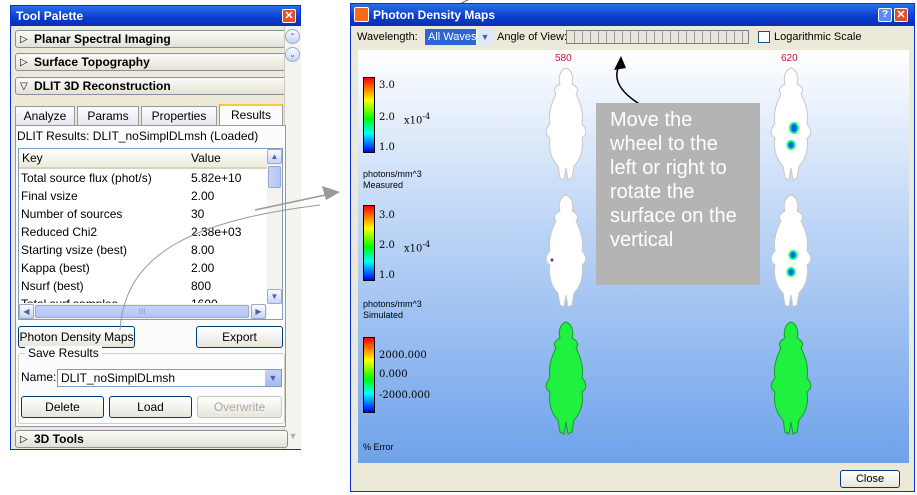 This screenshot has width=917, height=495. I want to click on connector-curve, so click(220, 267).